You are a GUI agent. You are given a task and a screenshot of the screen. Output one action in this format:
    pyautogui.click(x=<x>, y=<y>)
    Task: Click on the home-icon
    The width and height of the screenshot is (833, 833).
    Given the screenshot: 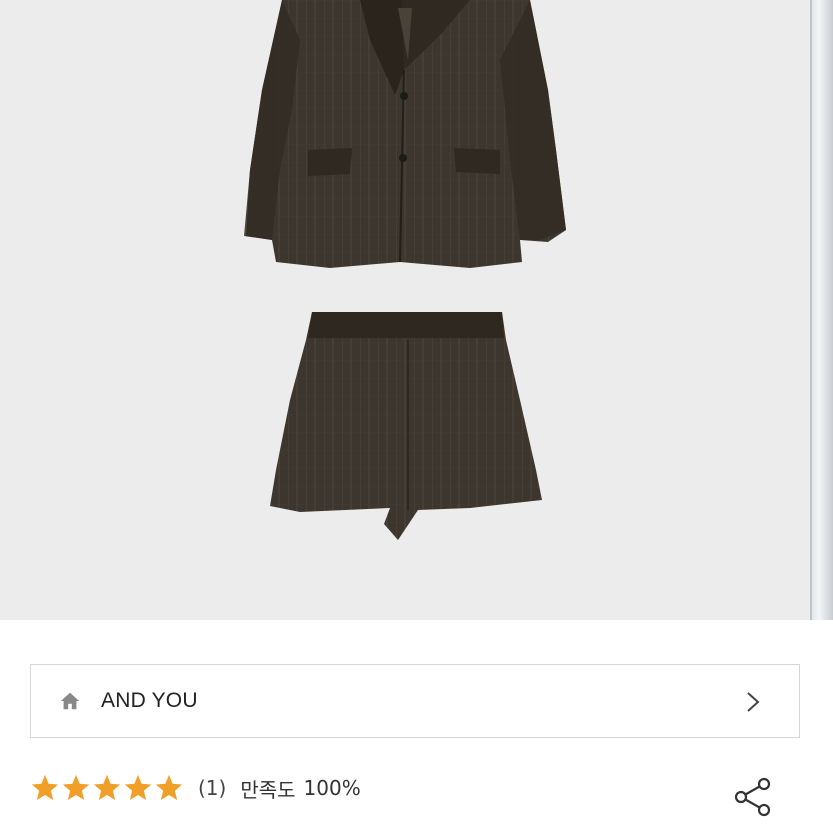 What is the action you would take?
    pyautogui.click(x=70, y=701)
    